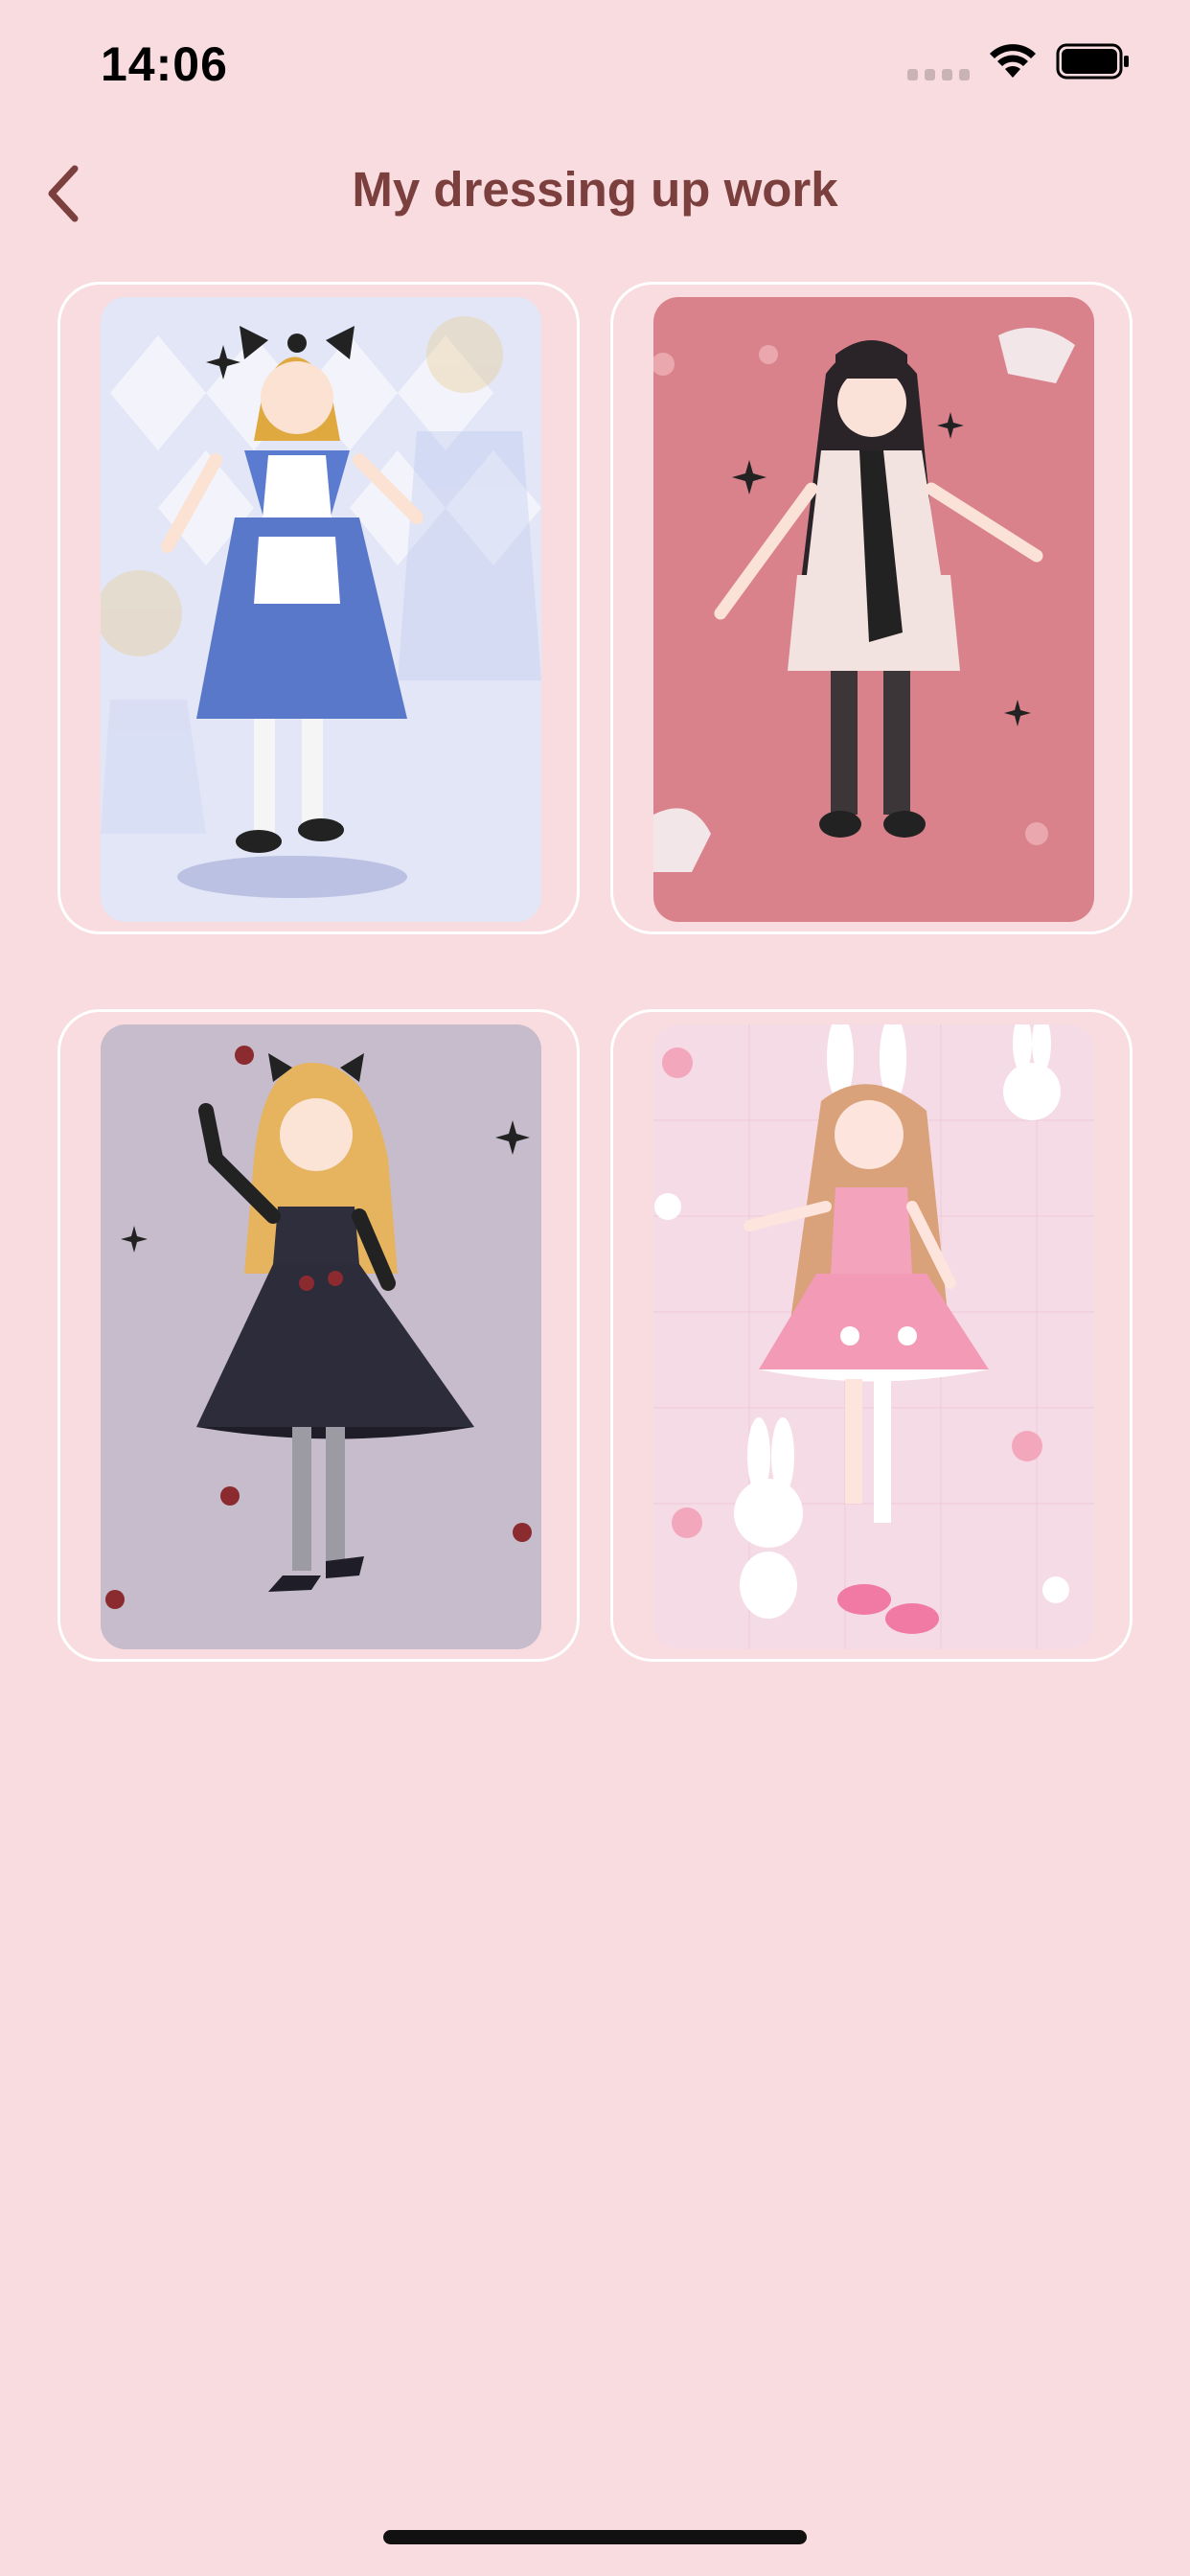 Image resolution: width=1190 pixels, height=2576 pixels. I want to click on header: My dressing up work, so click(595, 191).